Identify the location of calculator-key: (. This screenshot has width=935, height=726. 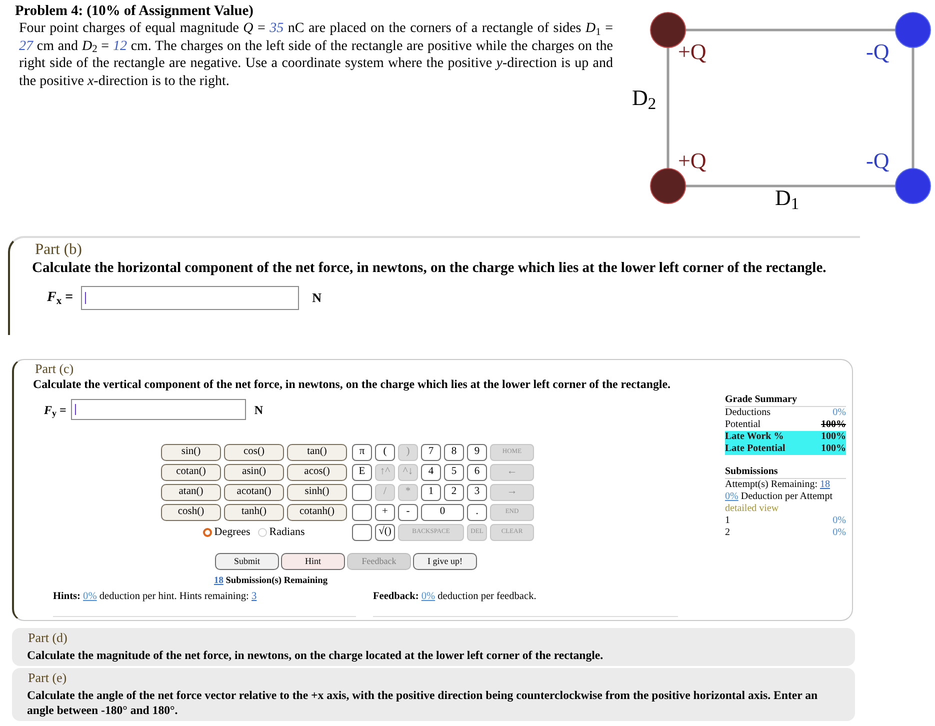
(385, 452).